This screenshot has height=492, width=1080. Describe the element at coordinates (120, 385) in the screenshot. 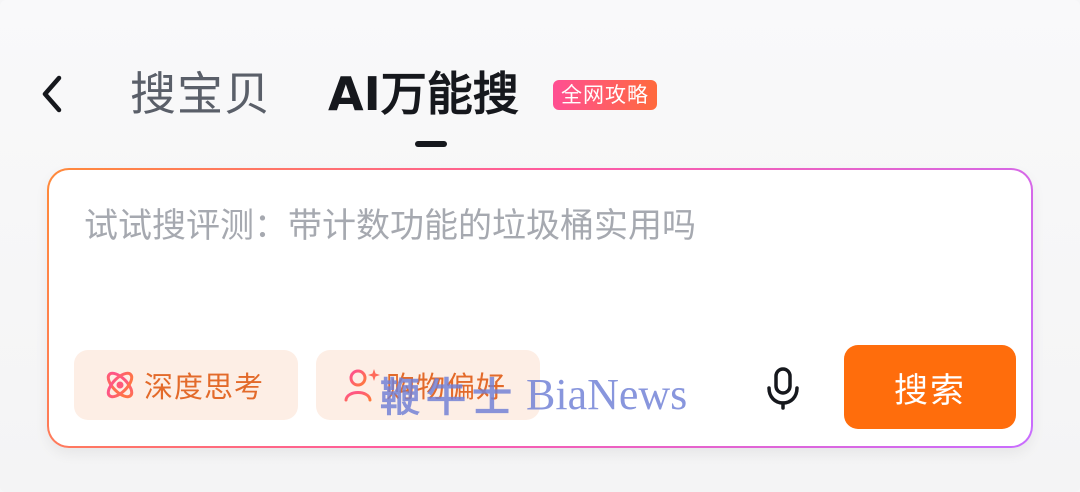

I see `atom-orbit-icon` at that location.